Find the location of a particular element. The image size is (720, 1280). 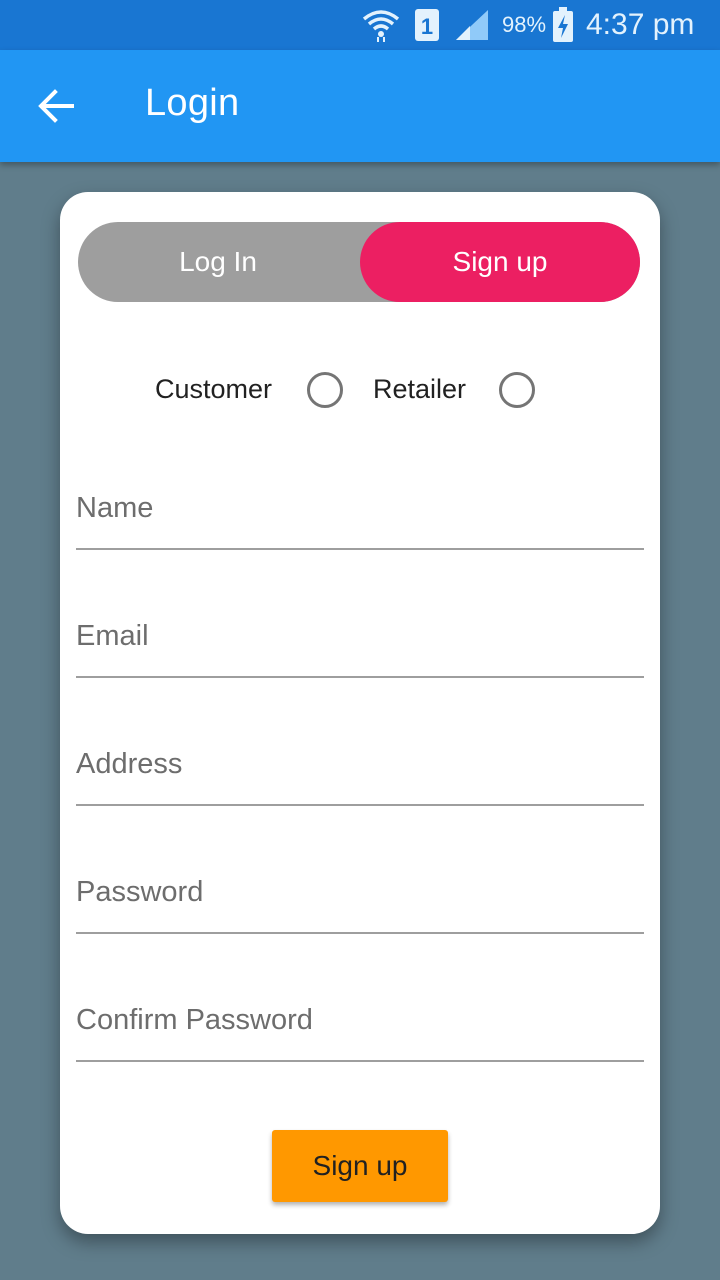

email-field-container is located at coordinates (360, 633).